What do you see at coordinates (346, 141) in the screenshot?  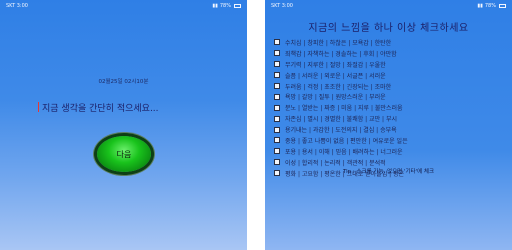 I see `checklist-item-label: 중용 | 좋고 나쁨이 없음 | 편안한 | 여유로운 일은` at bounding box center [346, 141].